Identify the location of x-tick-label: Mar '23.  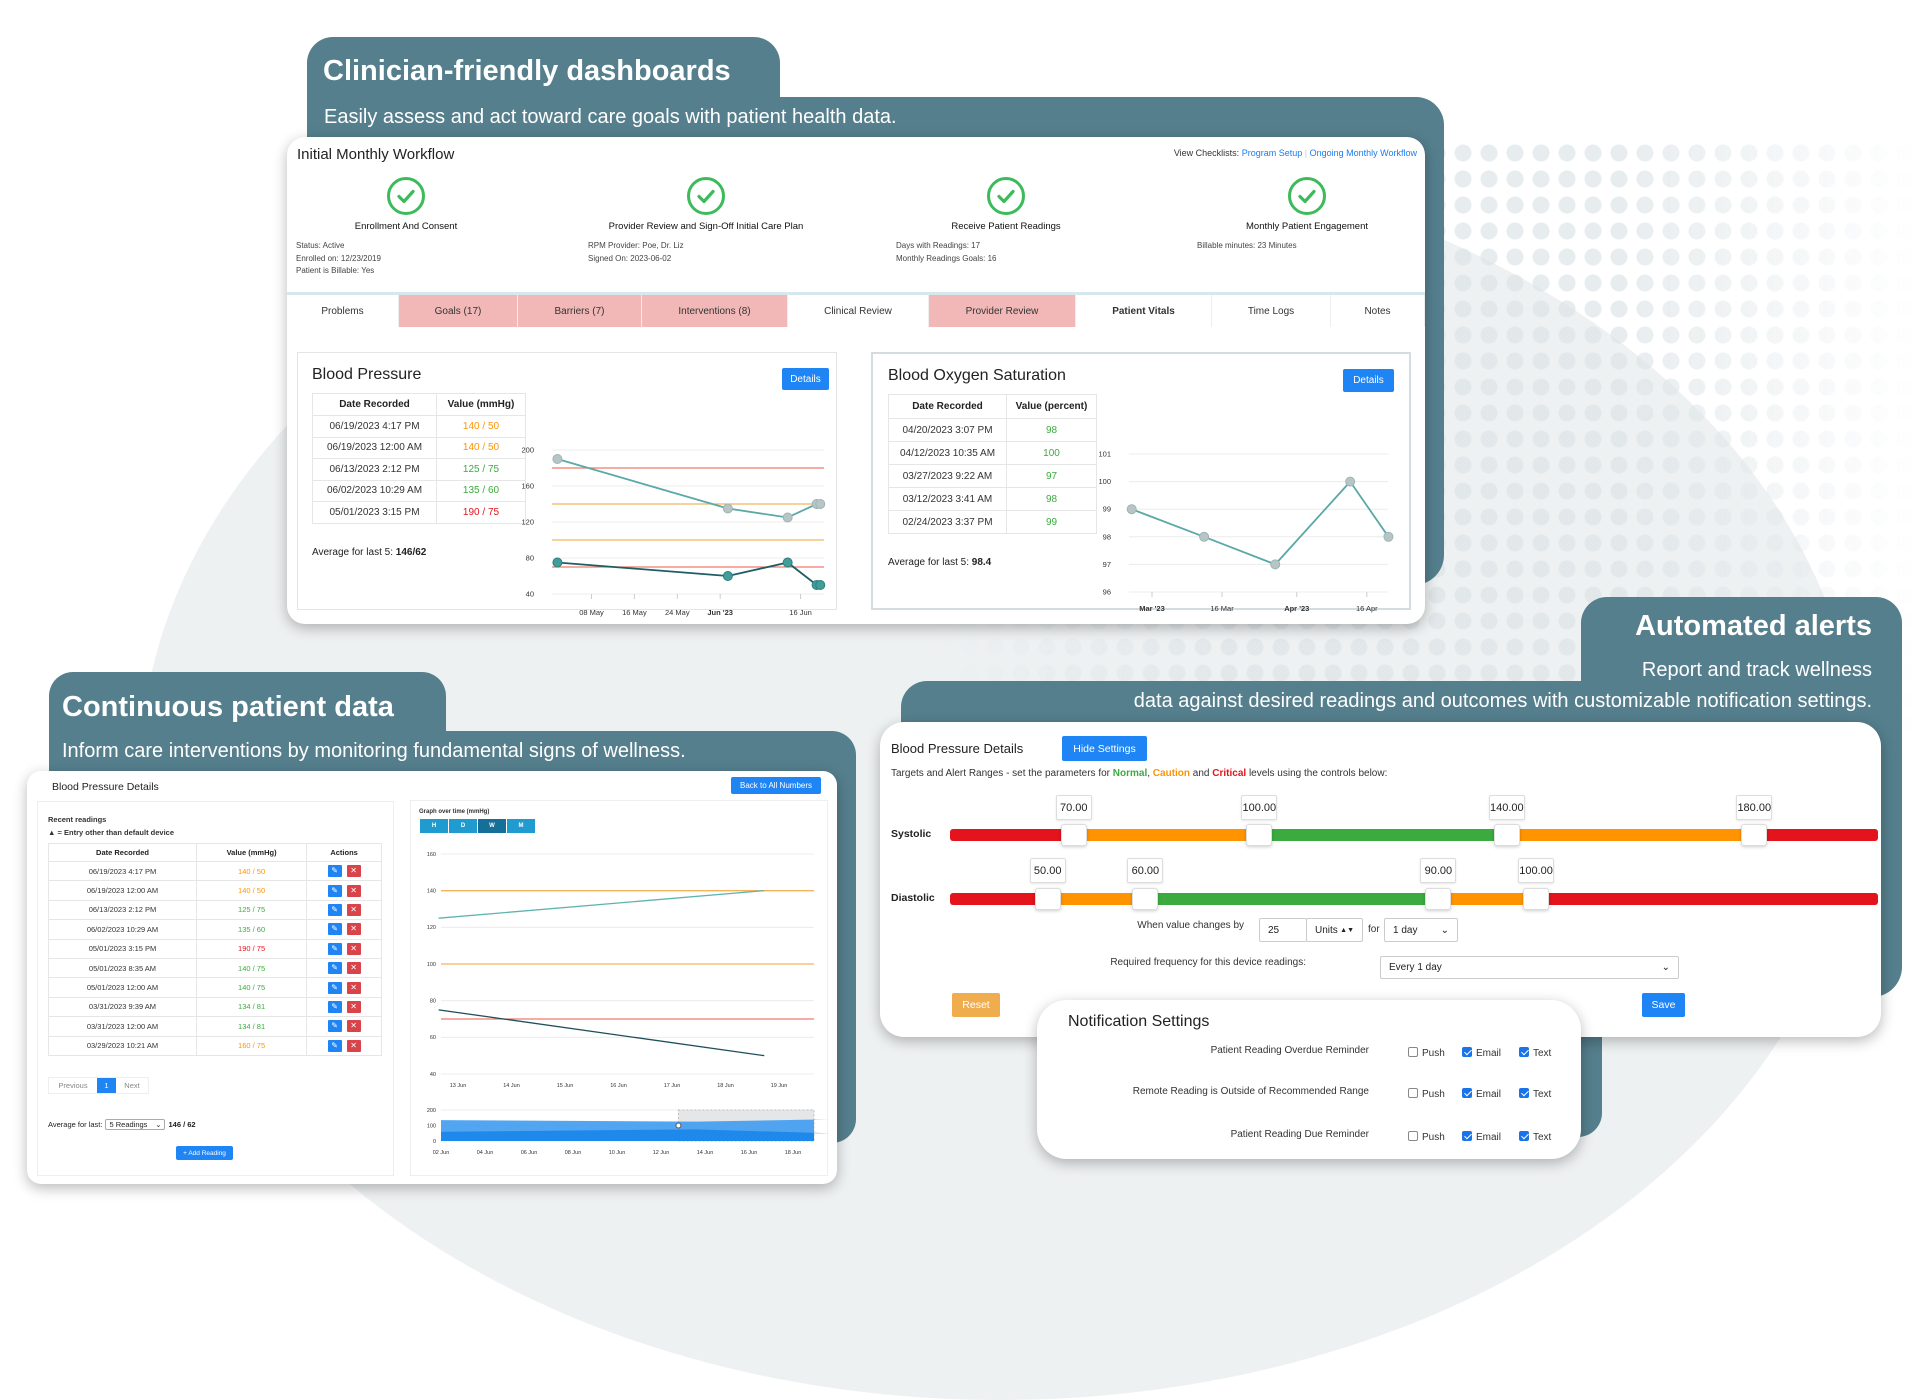
(1152, 608).